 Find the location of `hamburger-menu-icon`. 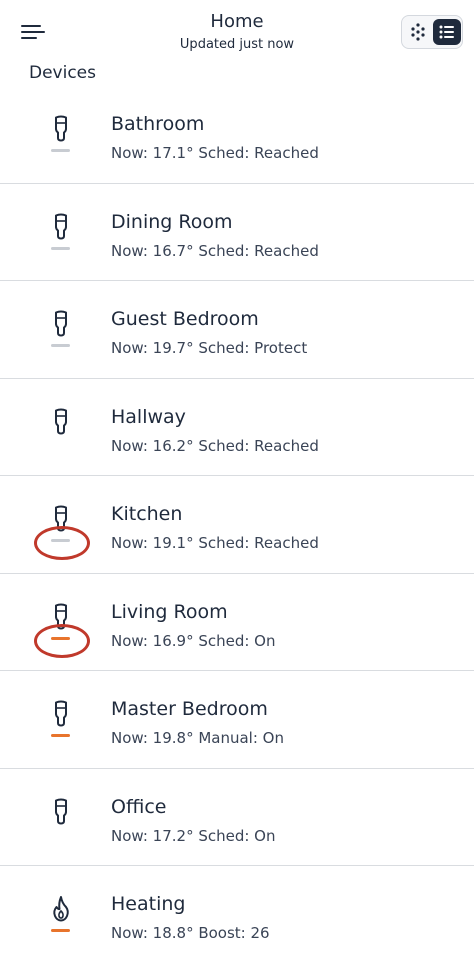

hamburger-menu-icon is located at coordinates (33, 32).